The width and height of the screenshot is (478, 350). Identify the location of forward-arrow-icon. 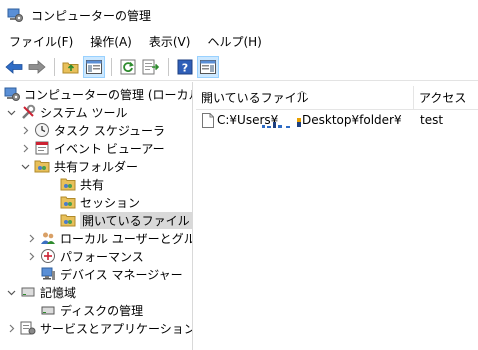
(37, 67).